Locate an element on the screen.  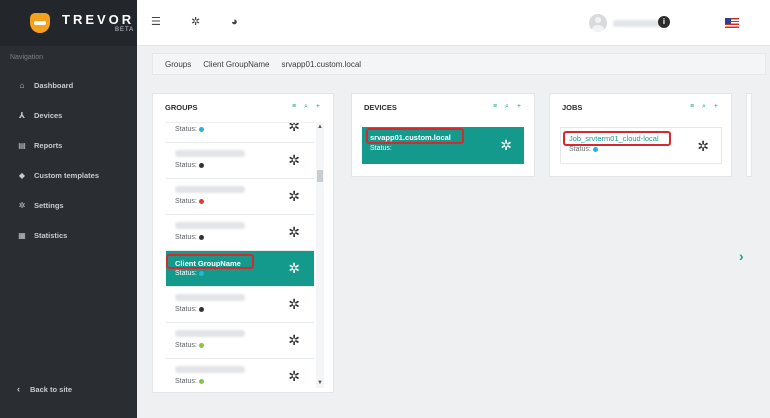
panel-title: DEVICES is located at coordinates (380, 107).